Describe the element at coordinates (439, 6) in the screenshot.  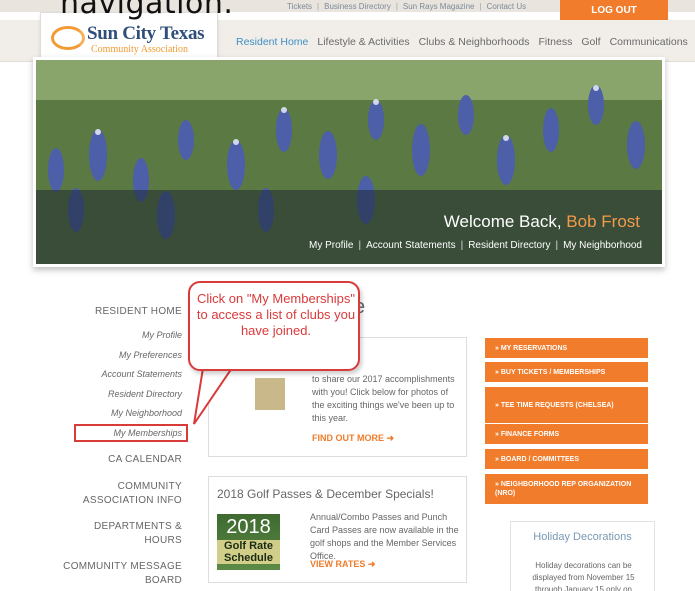
I see `util-link-sun-rays: Sun Rays Magazine` at that location.